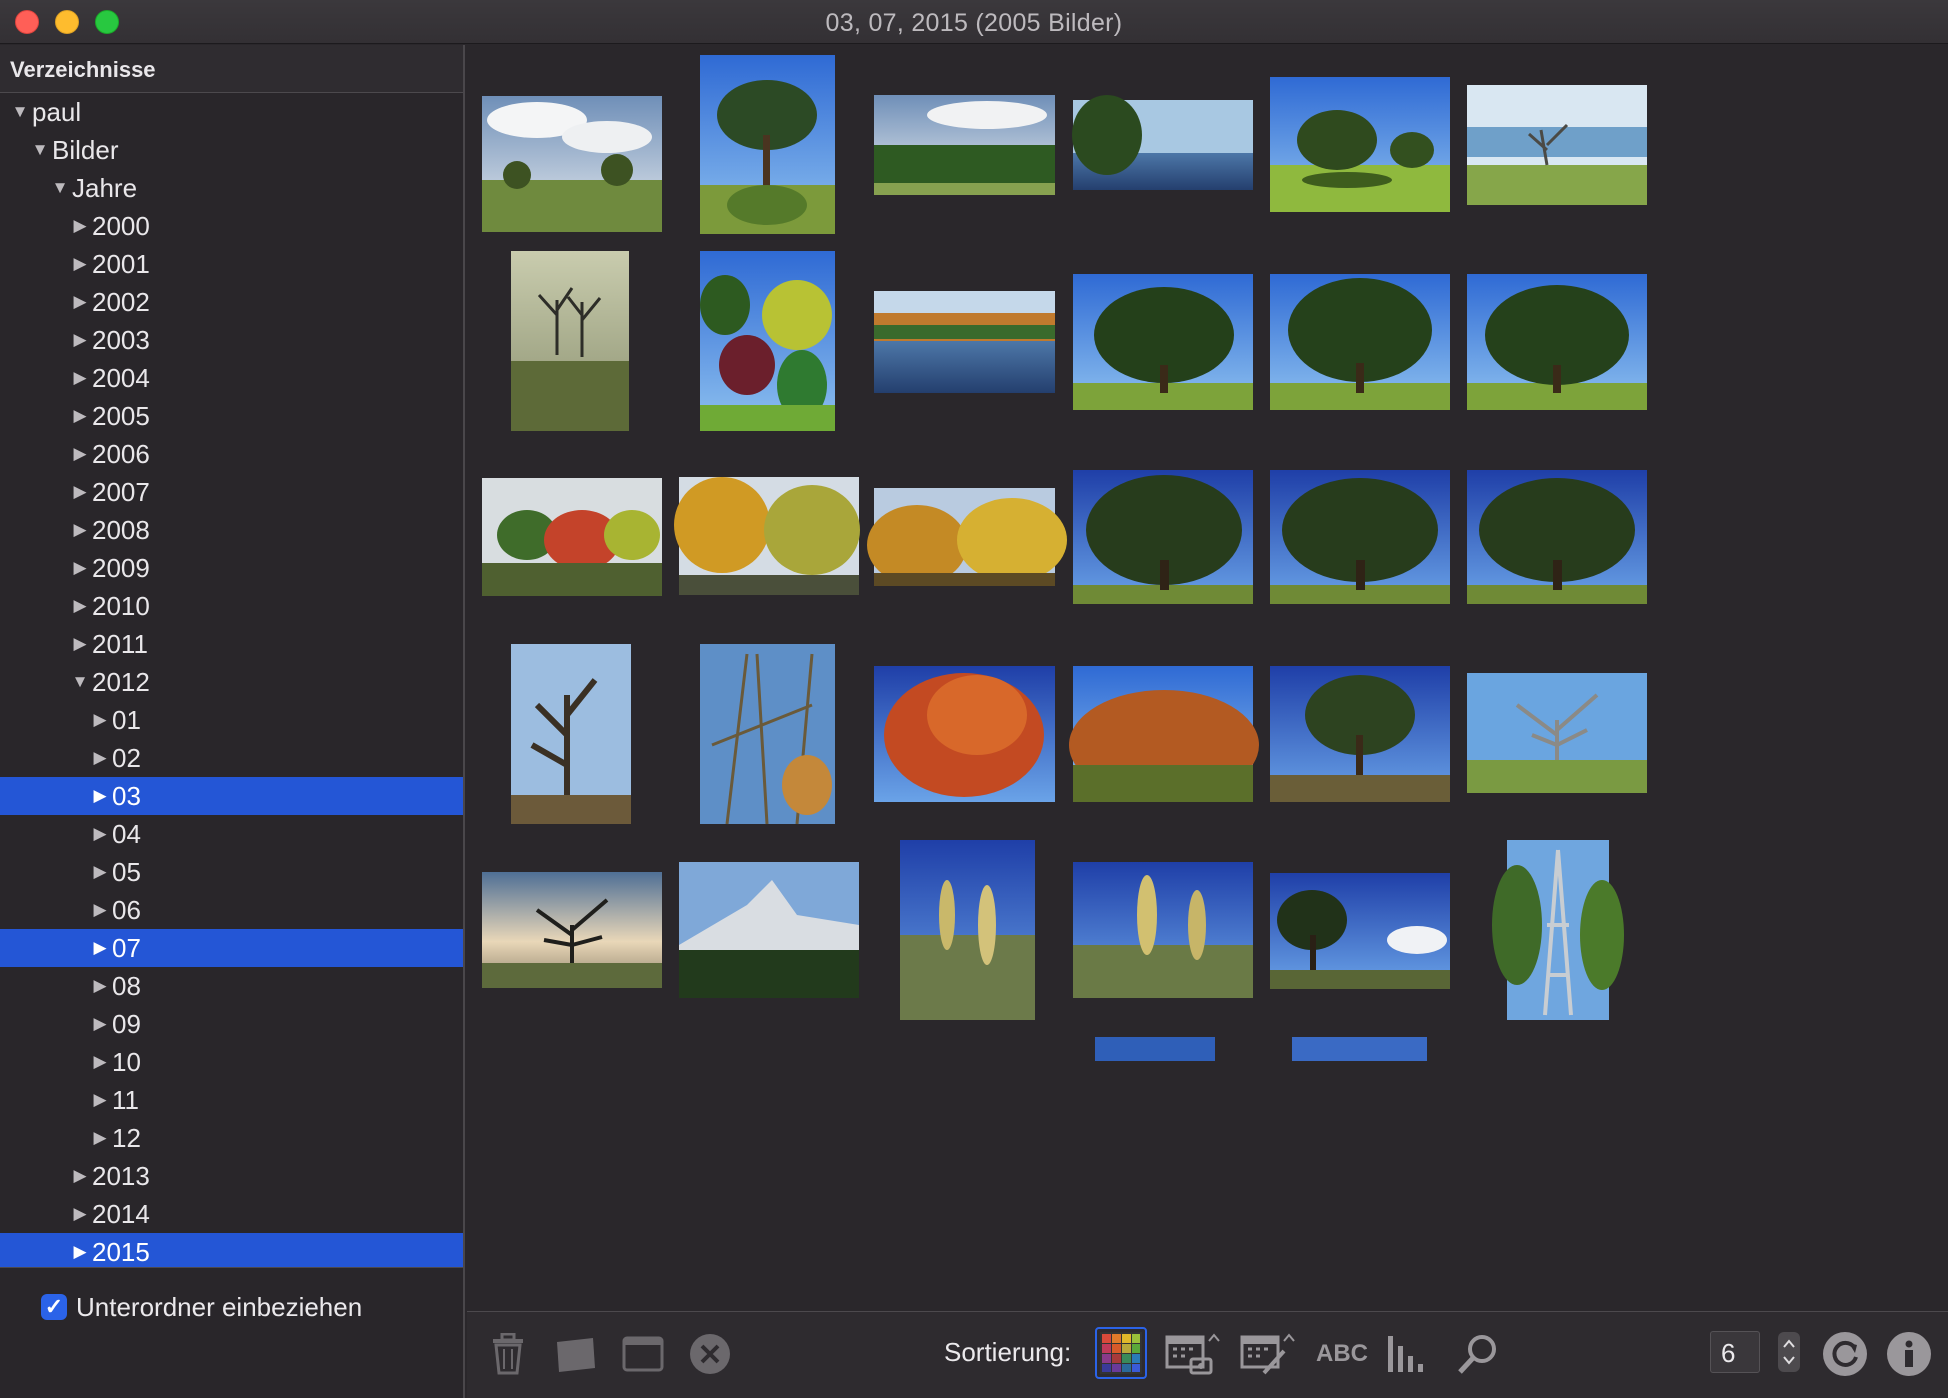 The height and width of the screenshot is (1398, 1948). Describe the element at coordinates (231, 416) in the screenshot. I see `tree-item-2005: ▶ 2005` at that location.